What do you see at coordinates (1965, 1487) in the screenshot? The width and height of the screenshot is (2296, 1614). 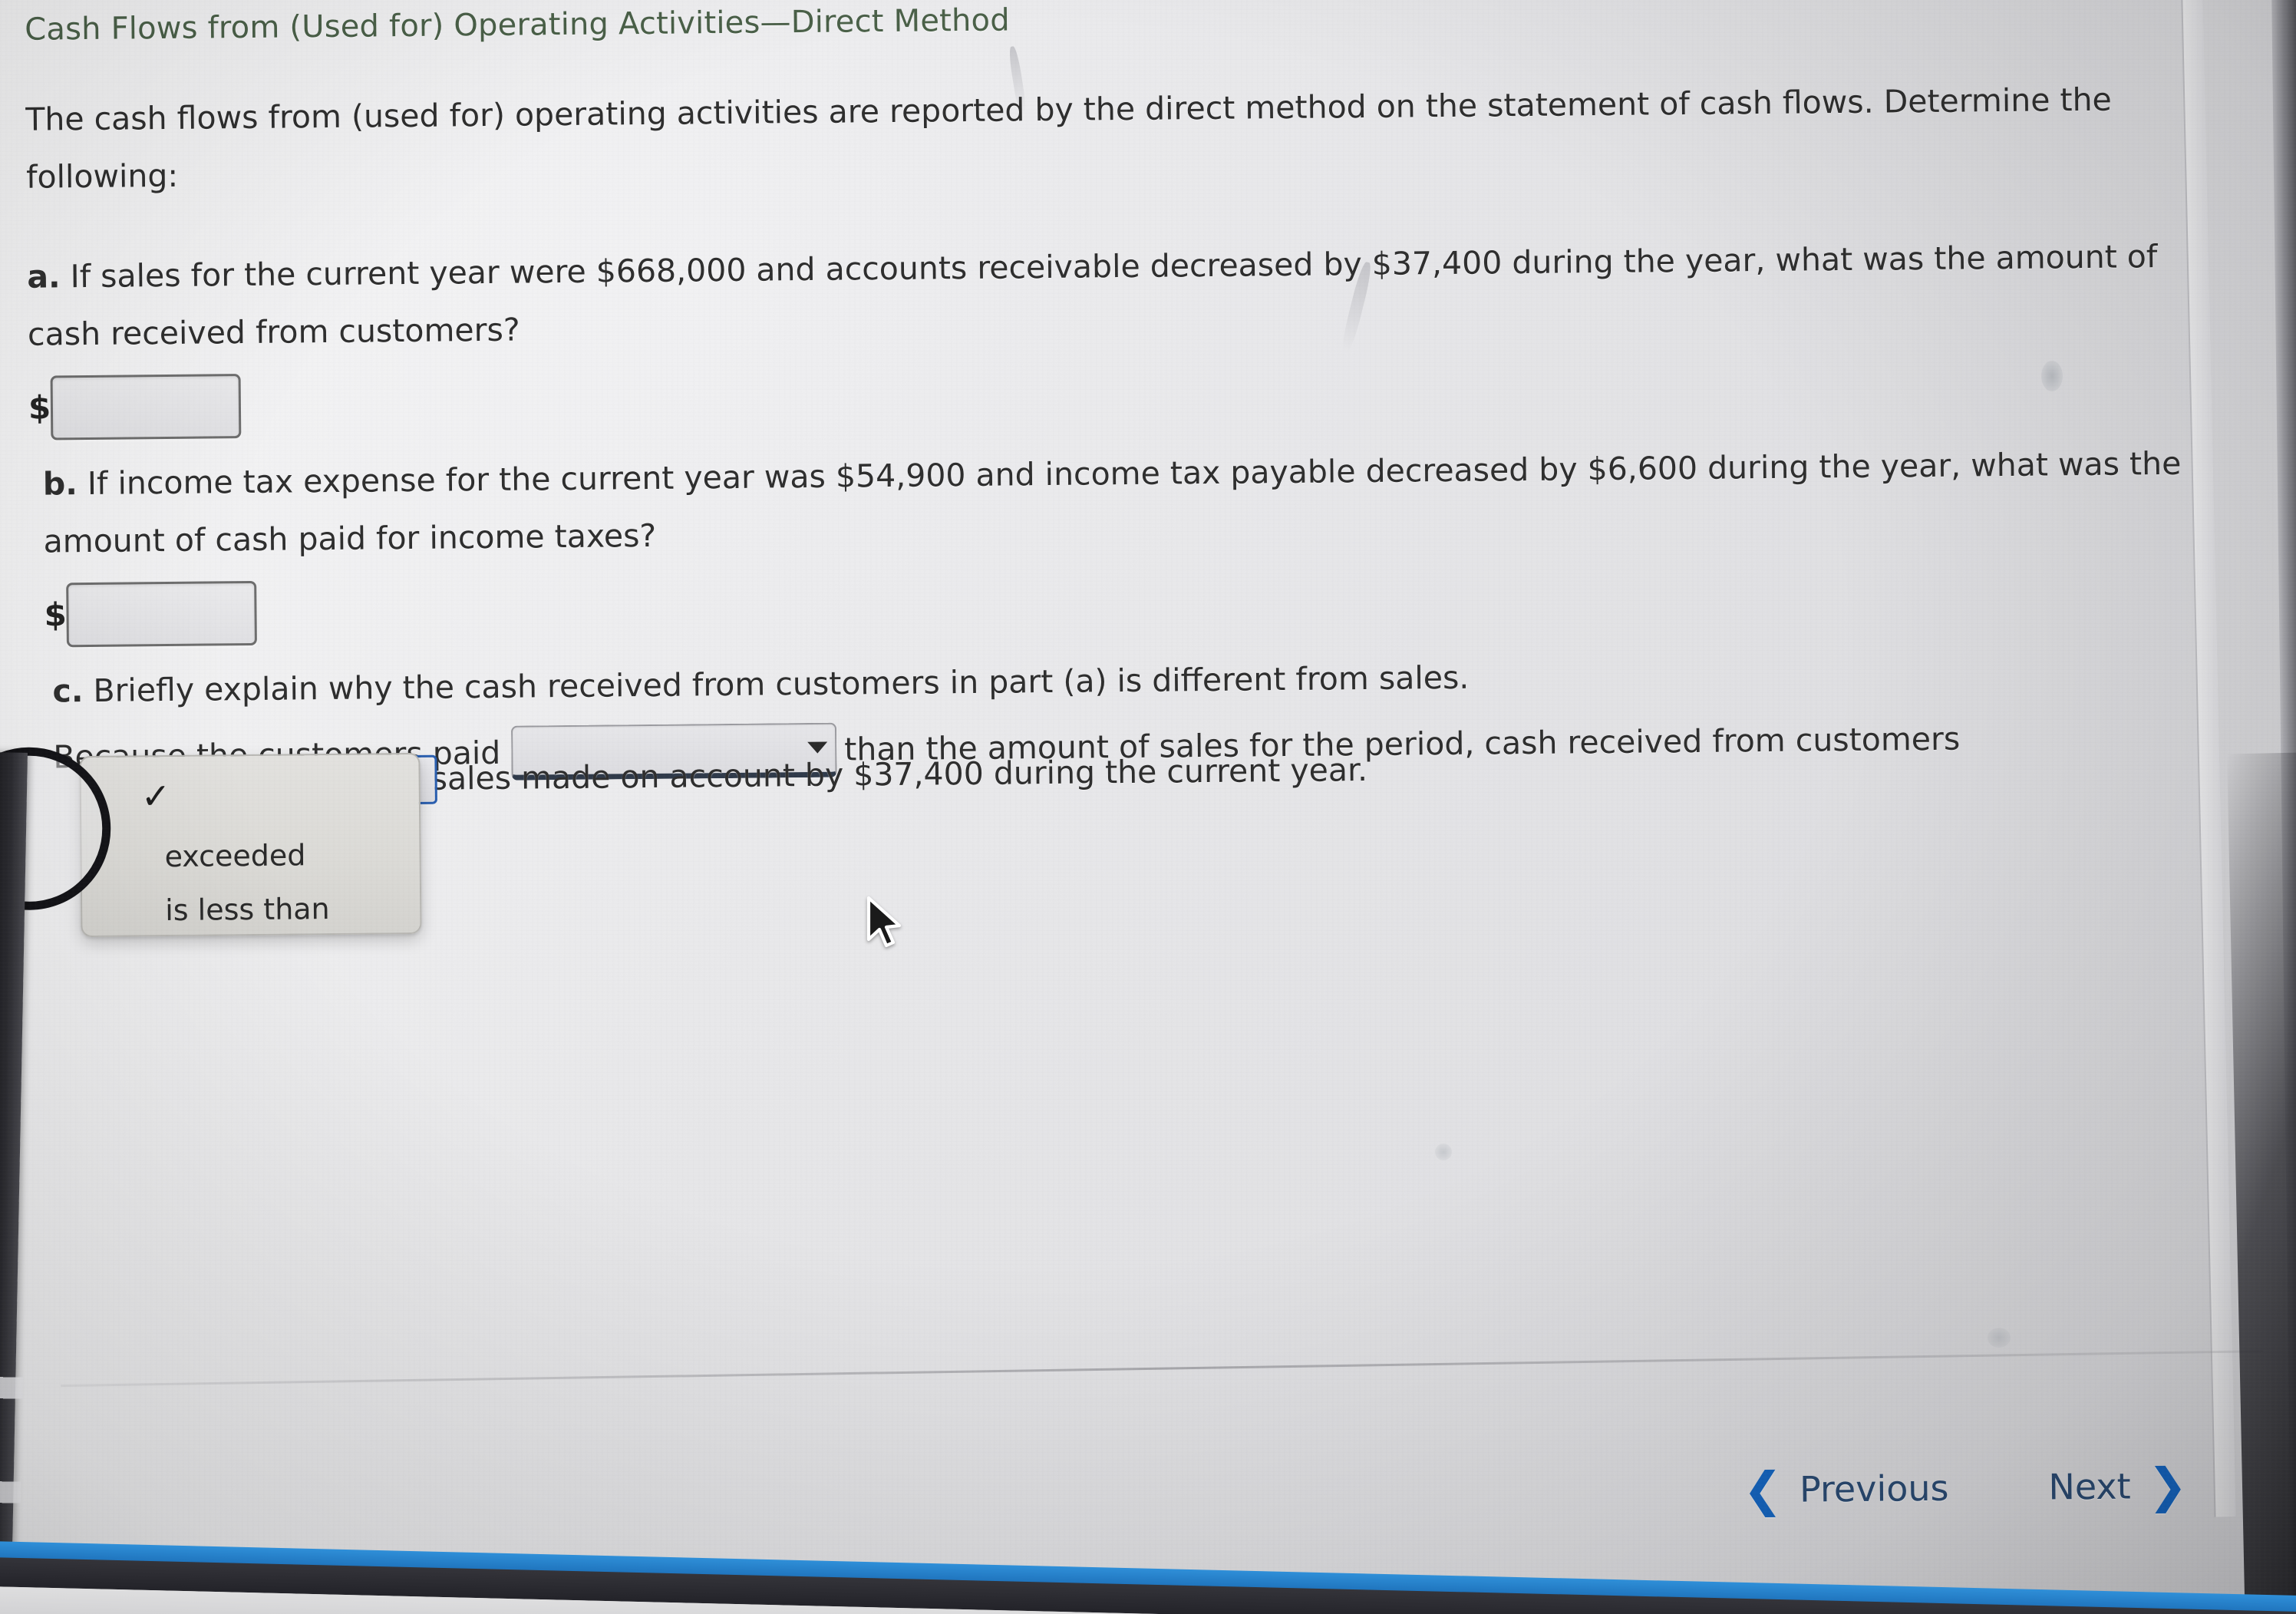 I see `pagination-nav: ❮ Previous Next ❯` at bounding box center [1965, 1487].